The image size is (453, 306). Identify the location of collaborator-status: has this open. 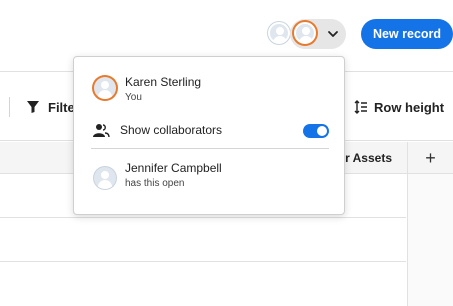
(155, 183).